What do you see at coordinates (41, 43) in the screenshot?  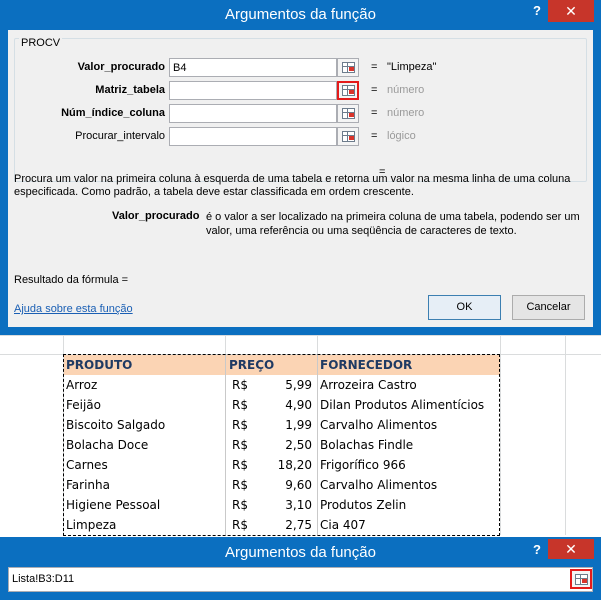 I see `function-name: PROCV` at bounding box center [41, 43].